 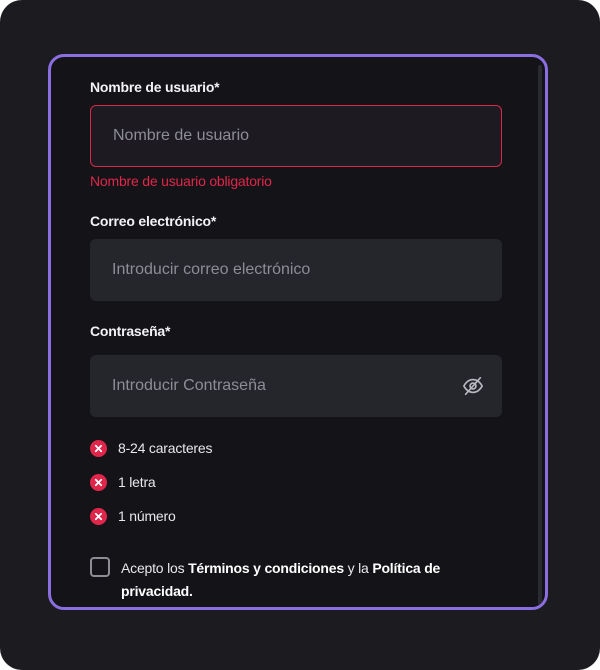 I want to click on requirement-letter: 1 letra, so click(x=123, y=482).